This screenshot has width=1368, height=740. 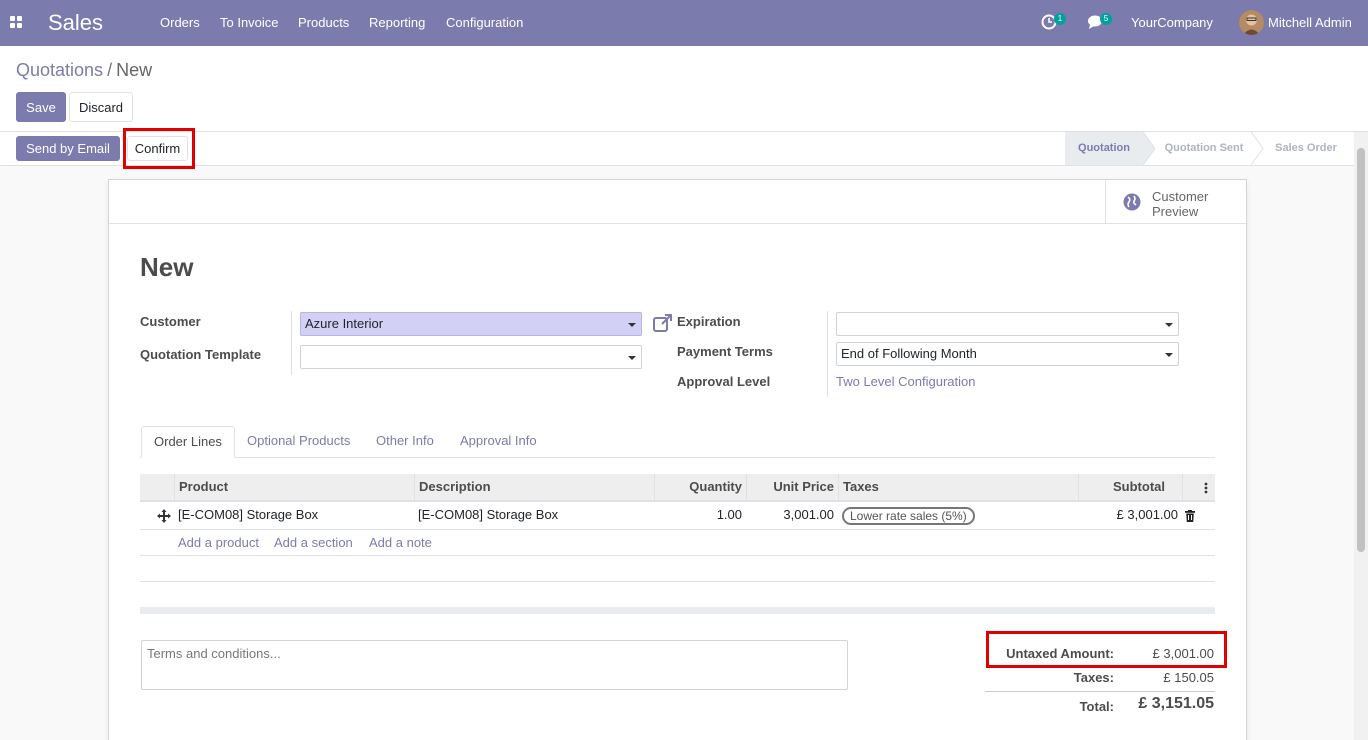 I want to click on stage-quotation: Quotation, so click(x=1104, y=148).